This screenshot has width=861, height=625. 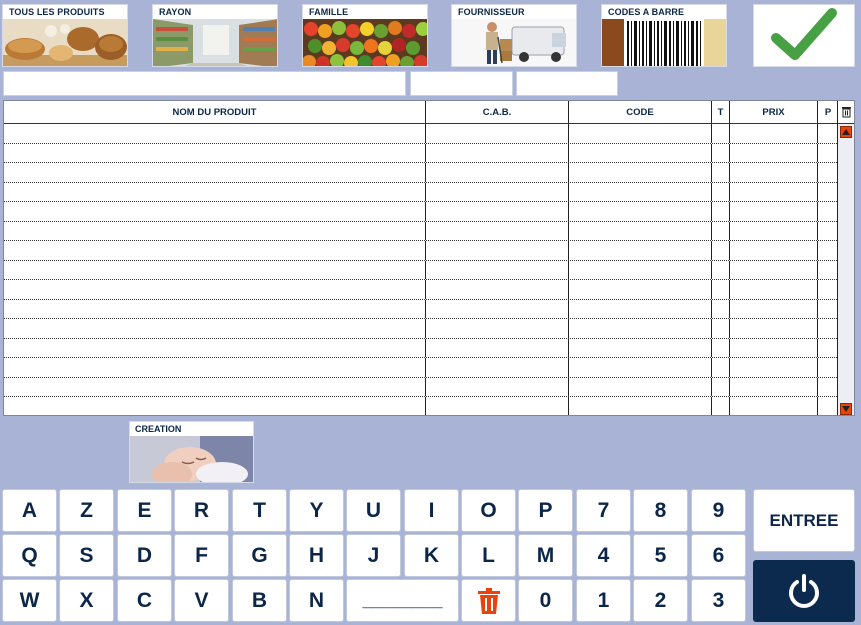 What do you see at coordinates (259, 555) in the screenshot?
I see `key-g: G` at bounding box center [259, 555].